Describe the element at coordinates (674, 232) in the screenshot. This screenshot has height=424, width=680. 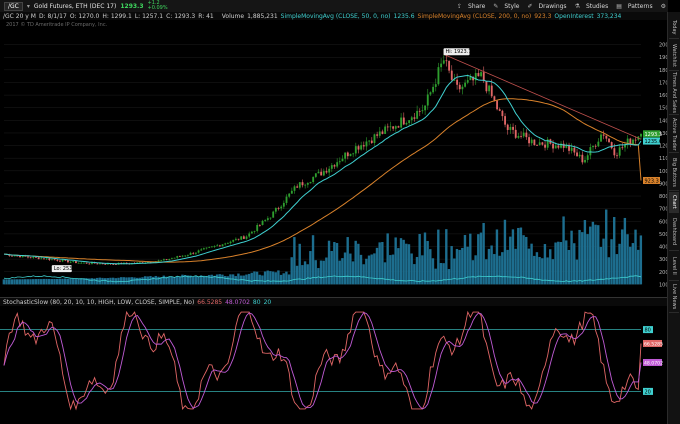
I see `tab-dashboard: Dashboard` at that location.